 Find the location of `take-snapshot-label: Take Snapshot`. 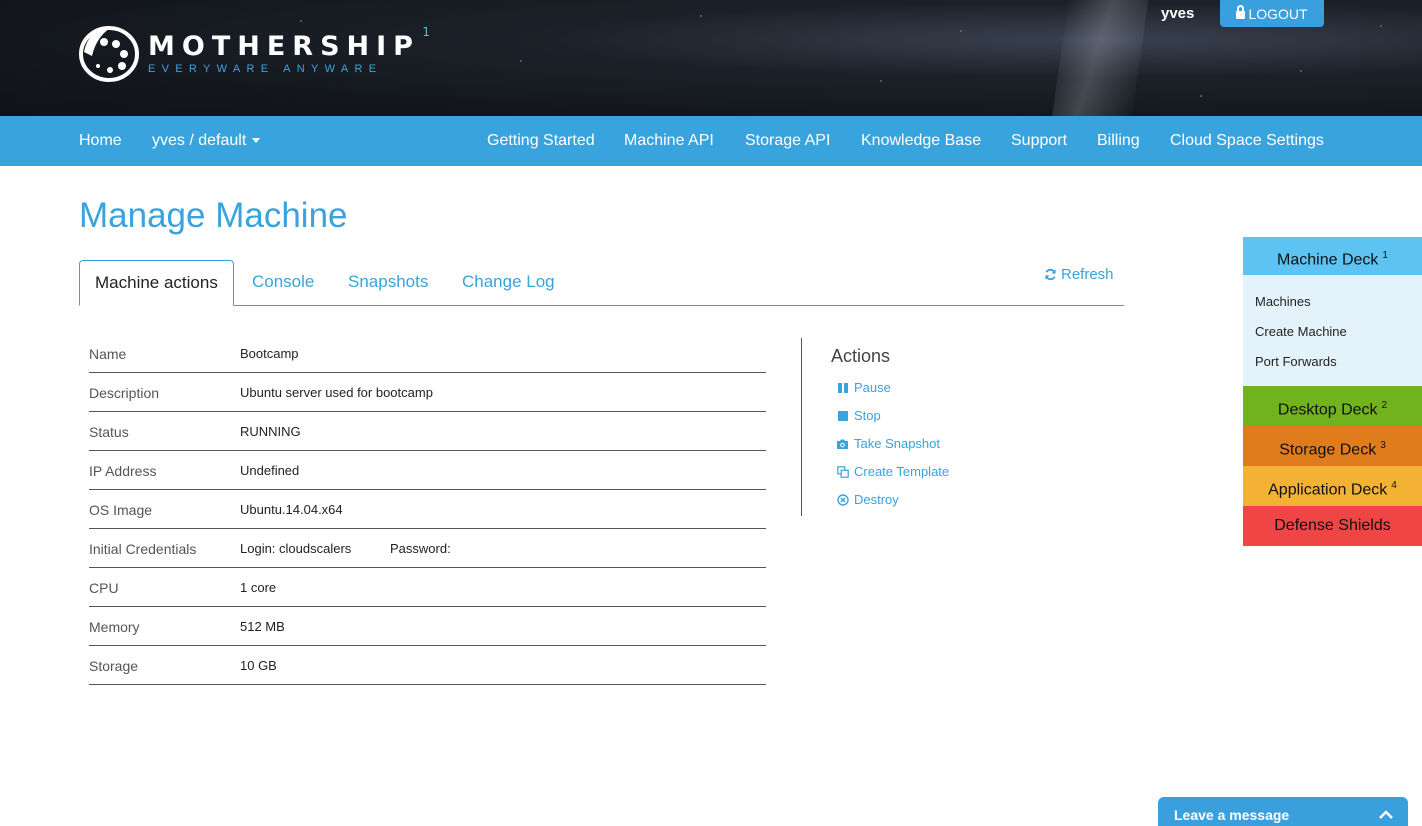

take-snapshot-label: Take Snapshot is located at coordinates (897, 443).